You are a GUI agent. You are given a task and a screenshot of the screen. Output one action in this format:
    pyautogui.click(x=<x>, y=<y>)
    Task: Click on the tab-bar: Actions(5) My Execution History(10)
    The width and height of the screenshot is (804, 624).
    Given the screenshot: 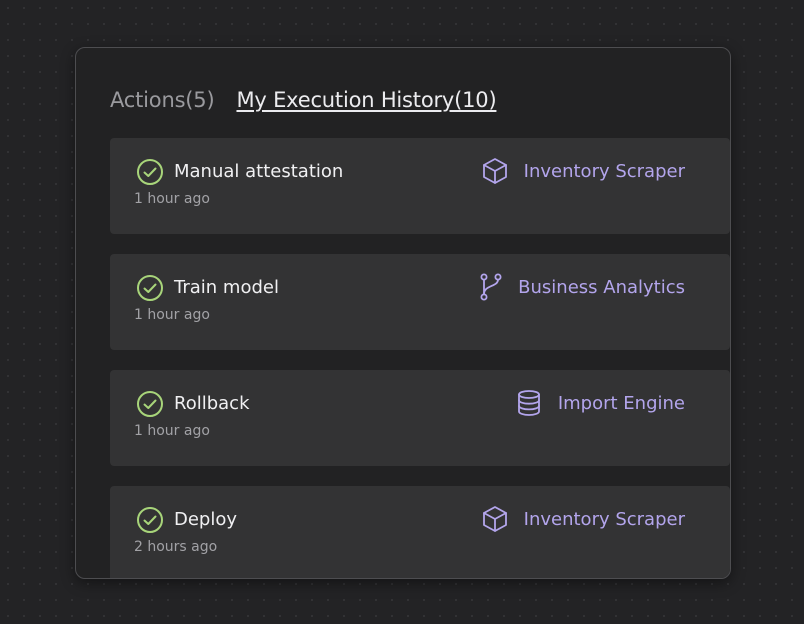 What is the action you would take?
    pyautogui.click(x=303, y=100)
    